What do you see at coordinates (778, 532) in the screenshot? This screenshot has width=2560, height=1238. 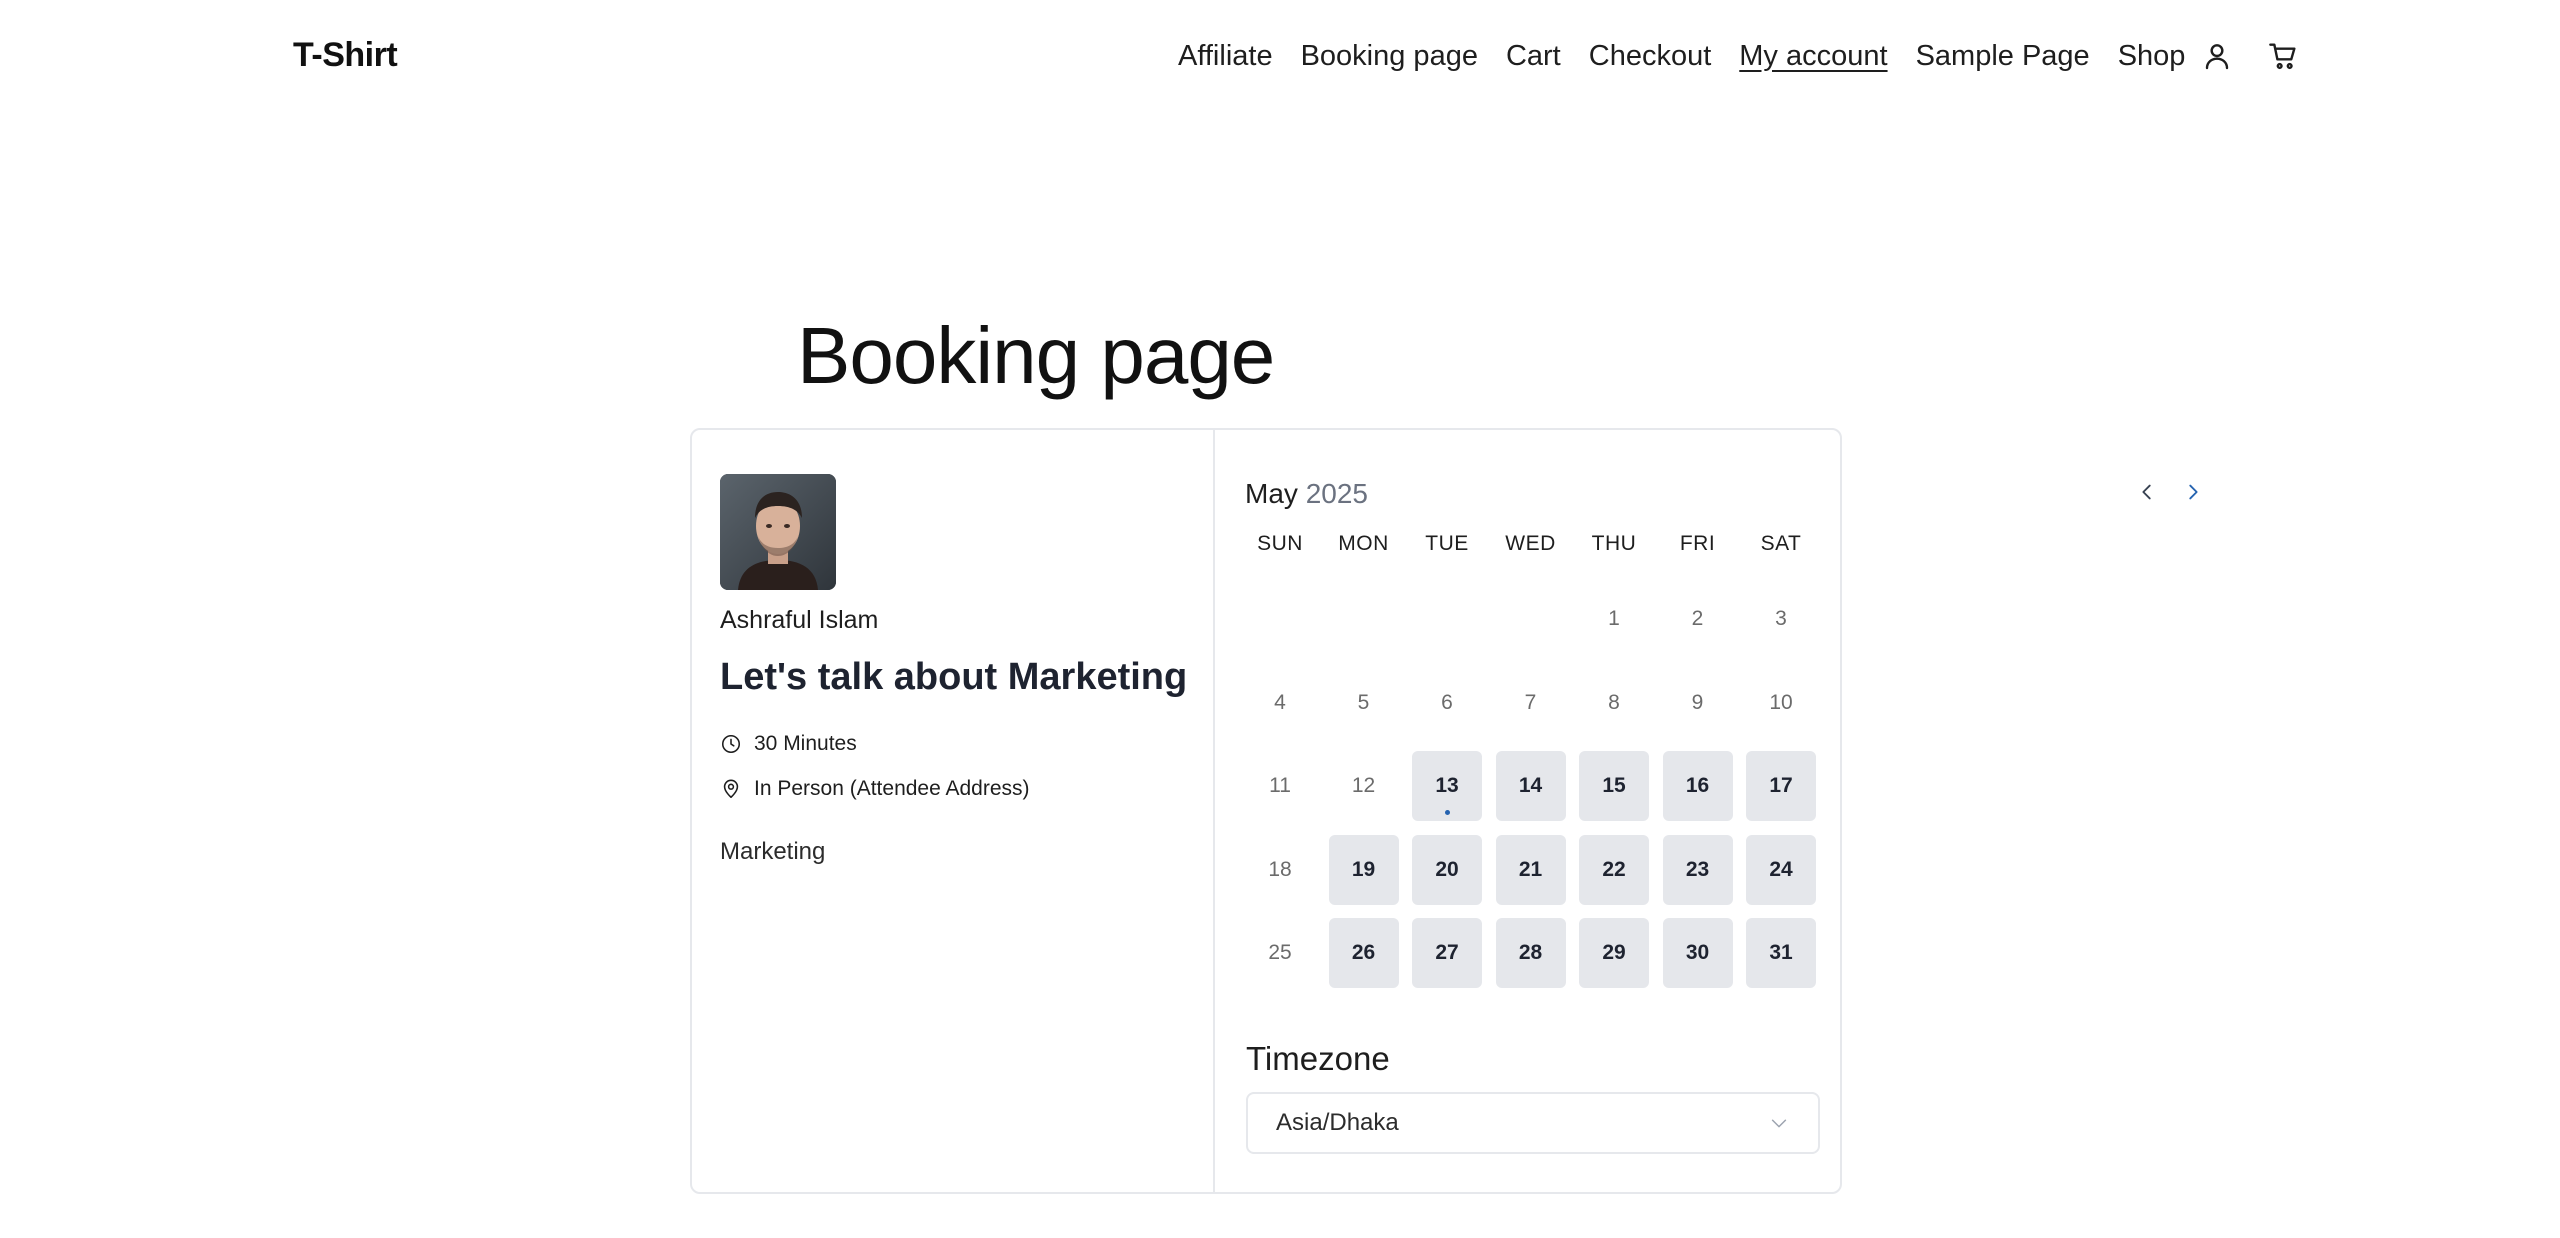 I see `host-avatar` at bounding box center [778, 532].